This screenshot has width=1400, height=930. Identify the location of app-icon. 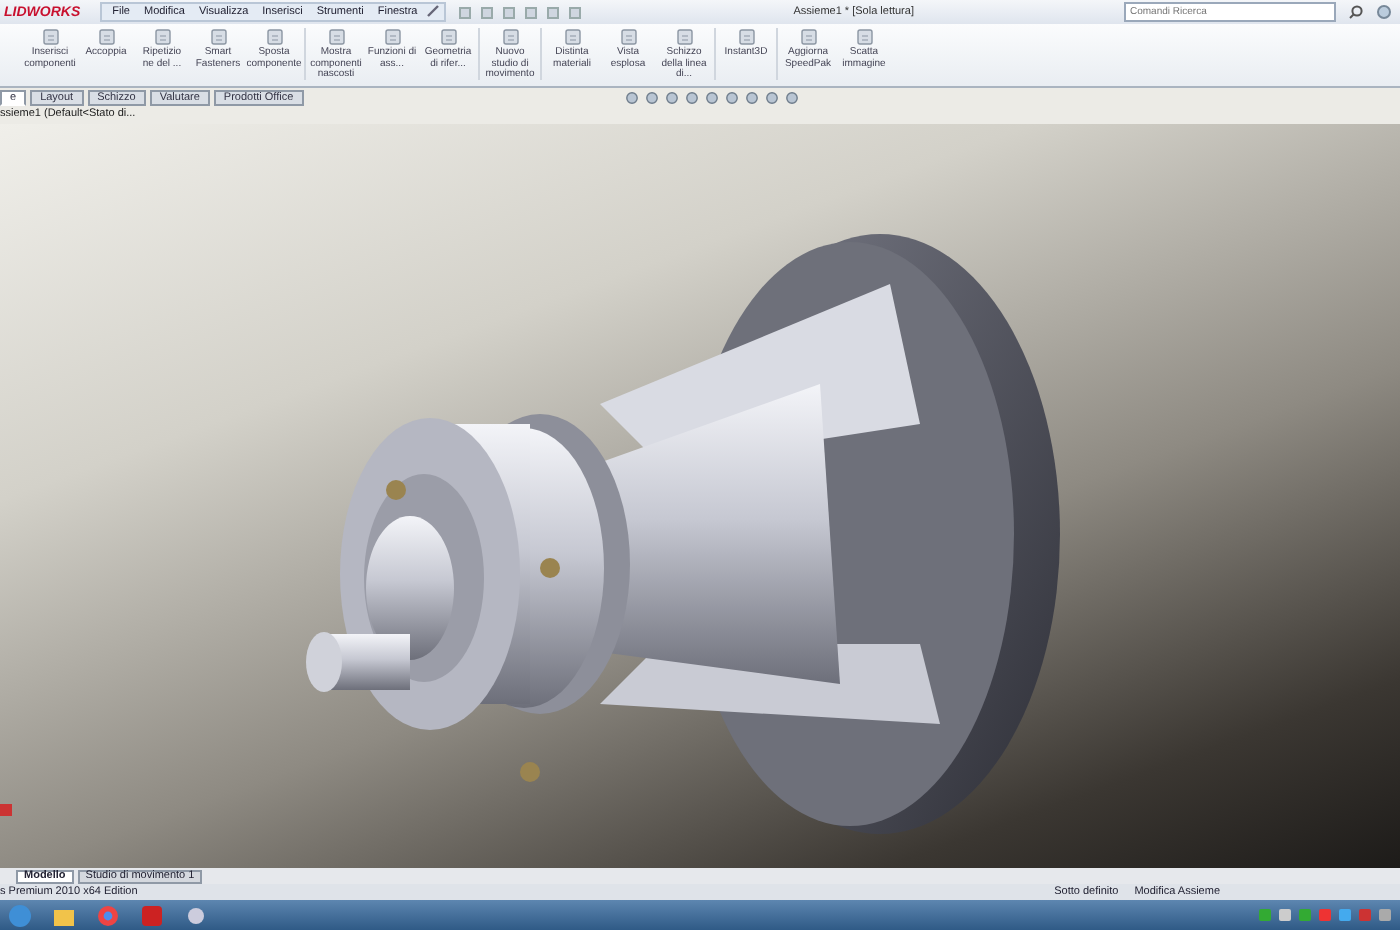
(196, 915).